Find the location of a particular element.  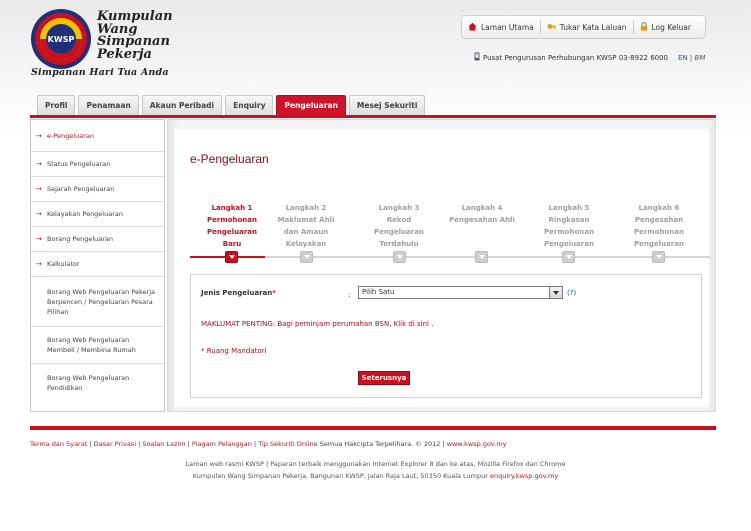

sidebar-item-e-pengeluaran: → e-Pengeluaran is located at coordinates (97, 136).